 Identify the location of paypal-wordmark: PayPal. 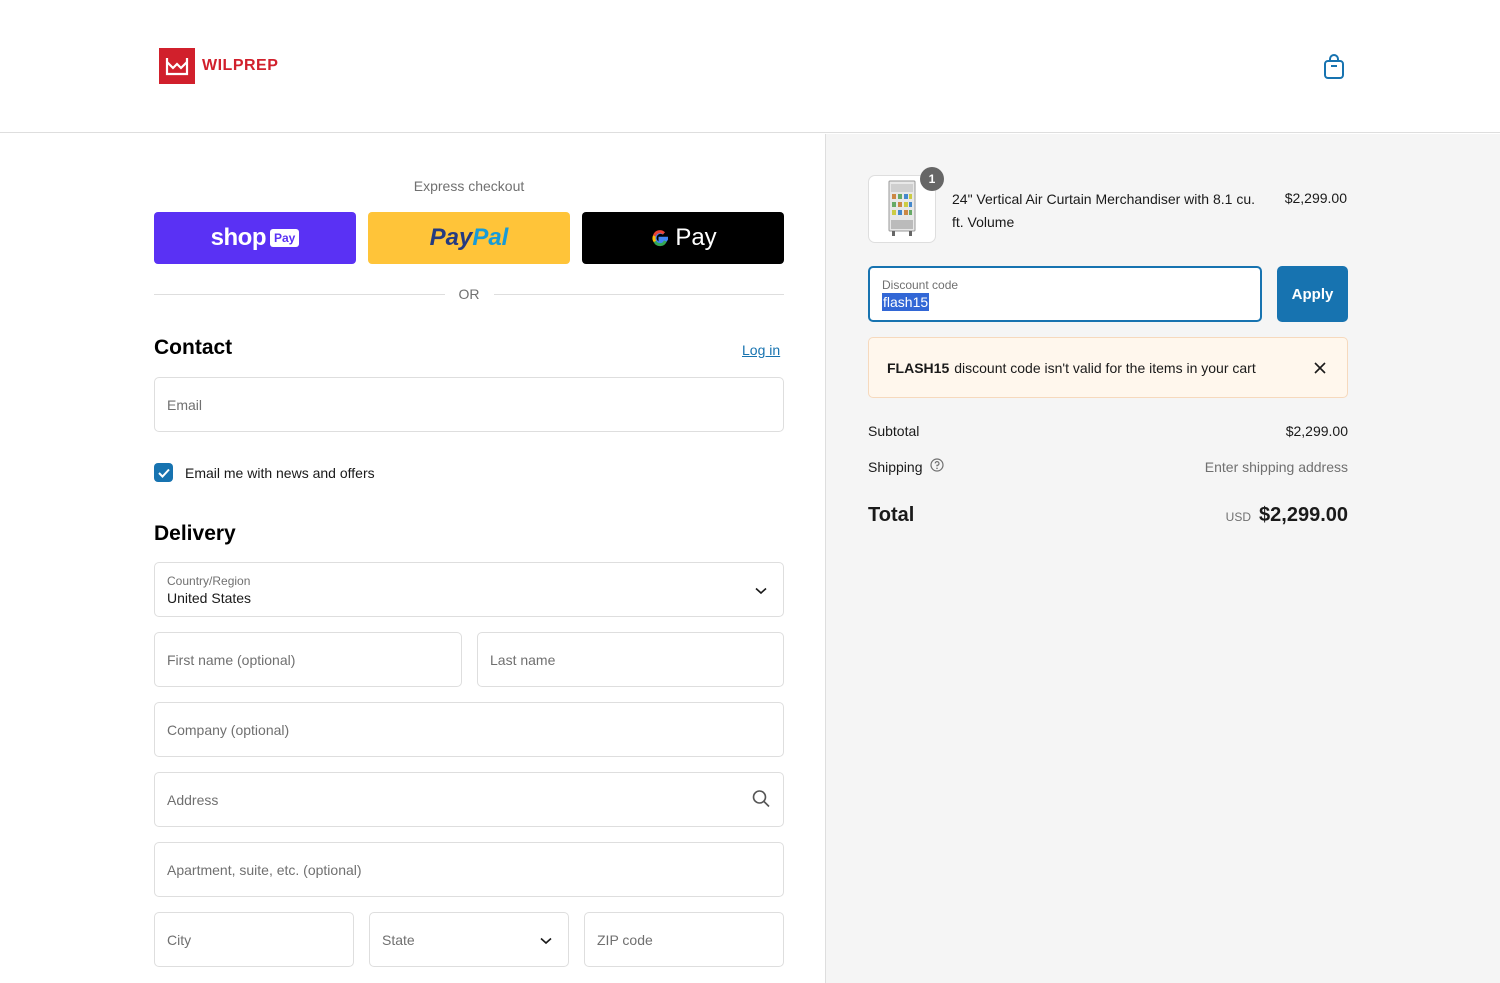
(469, 237).